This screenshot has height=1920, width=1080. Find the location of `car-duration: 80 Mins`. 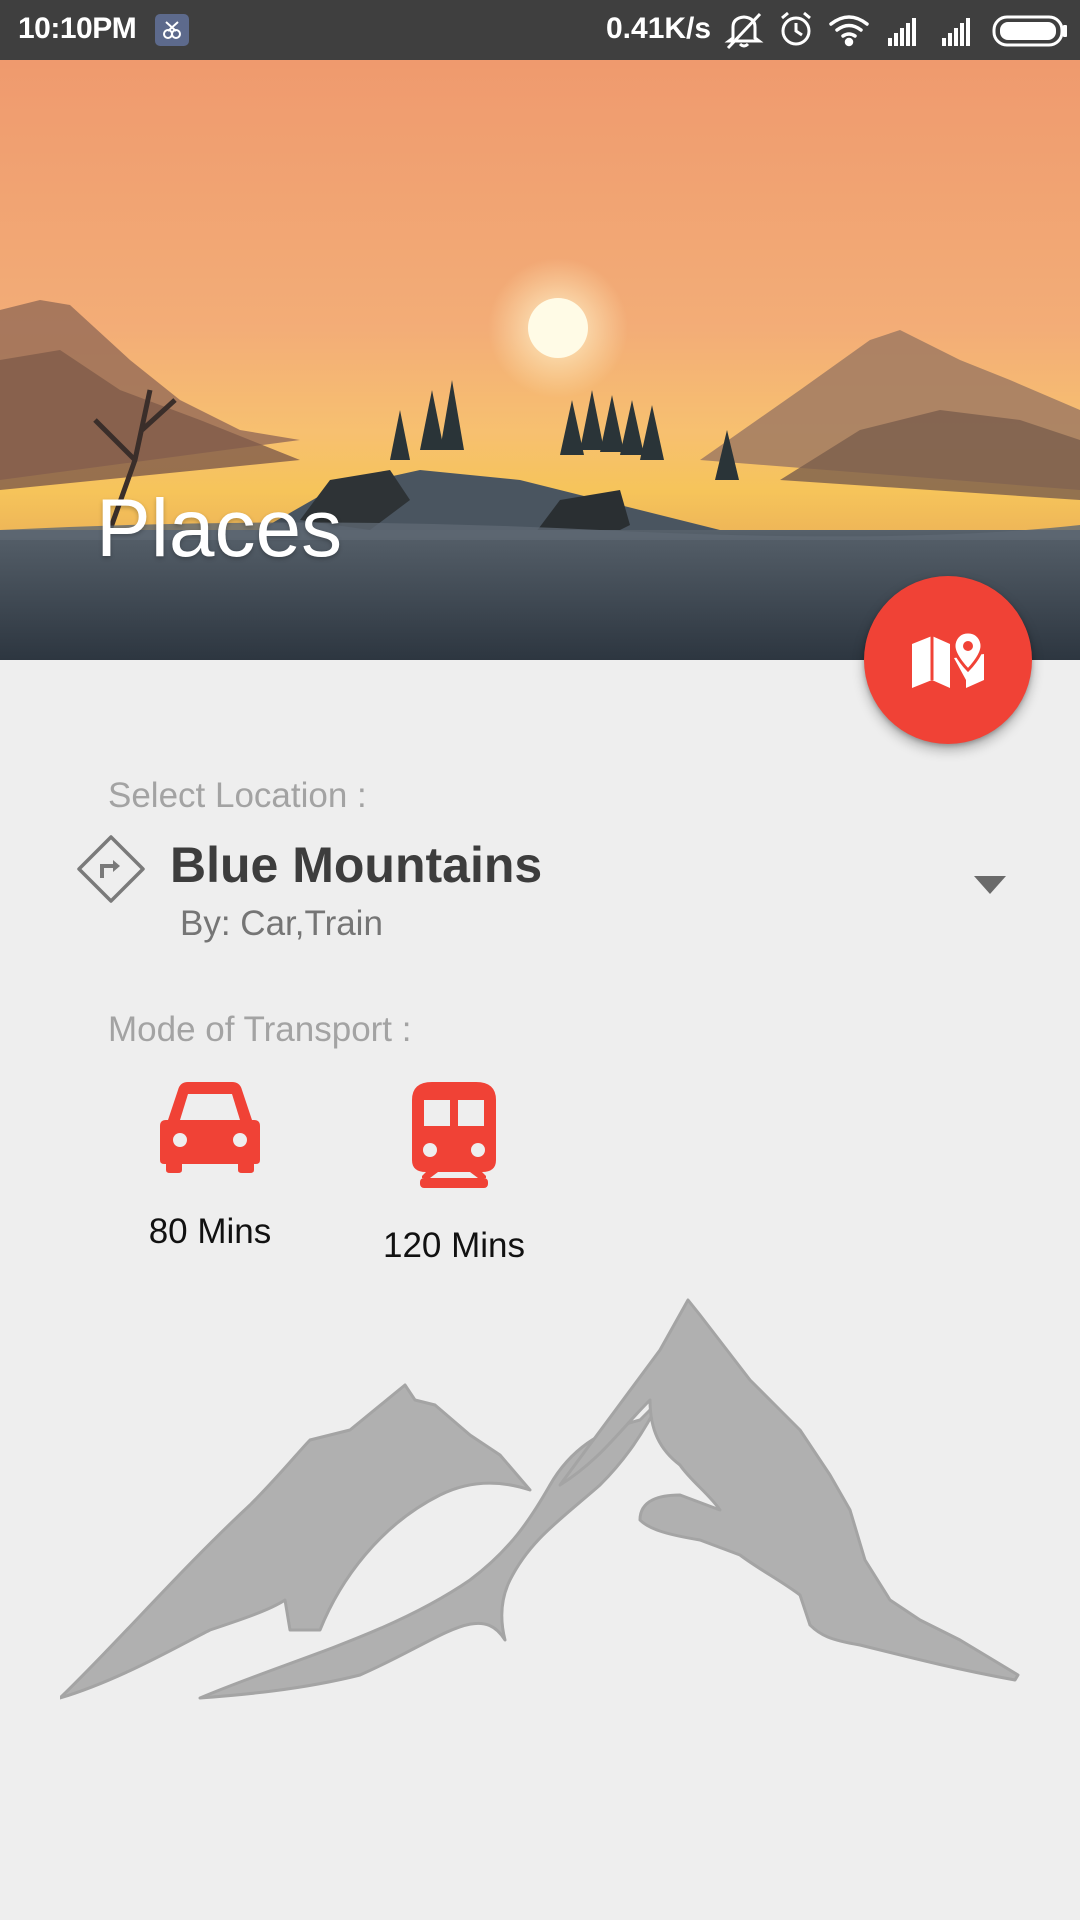

car-duration: 80 Mins is located at coordinates (210, 1231).